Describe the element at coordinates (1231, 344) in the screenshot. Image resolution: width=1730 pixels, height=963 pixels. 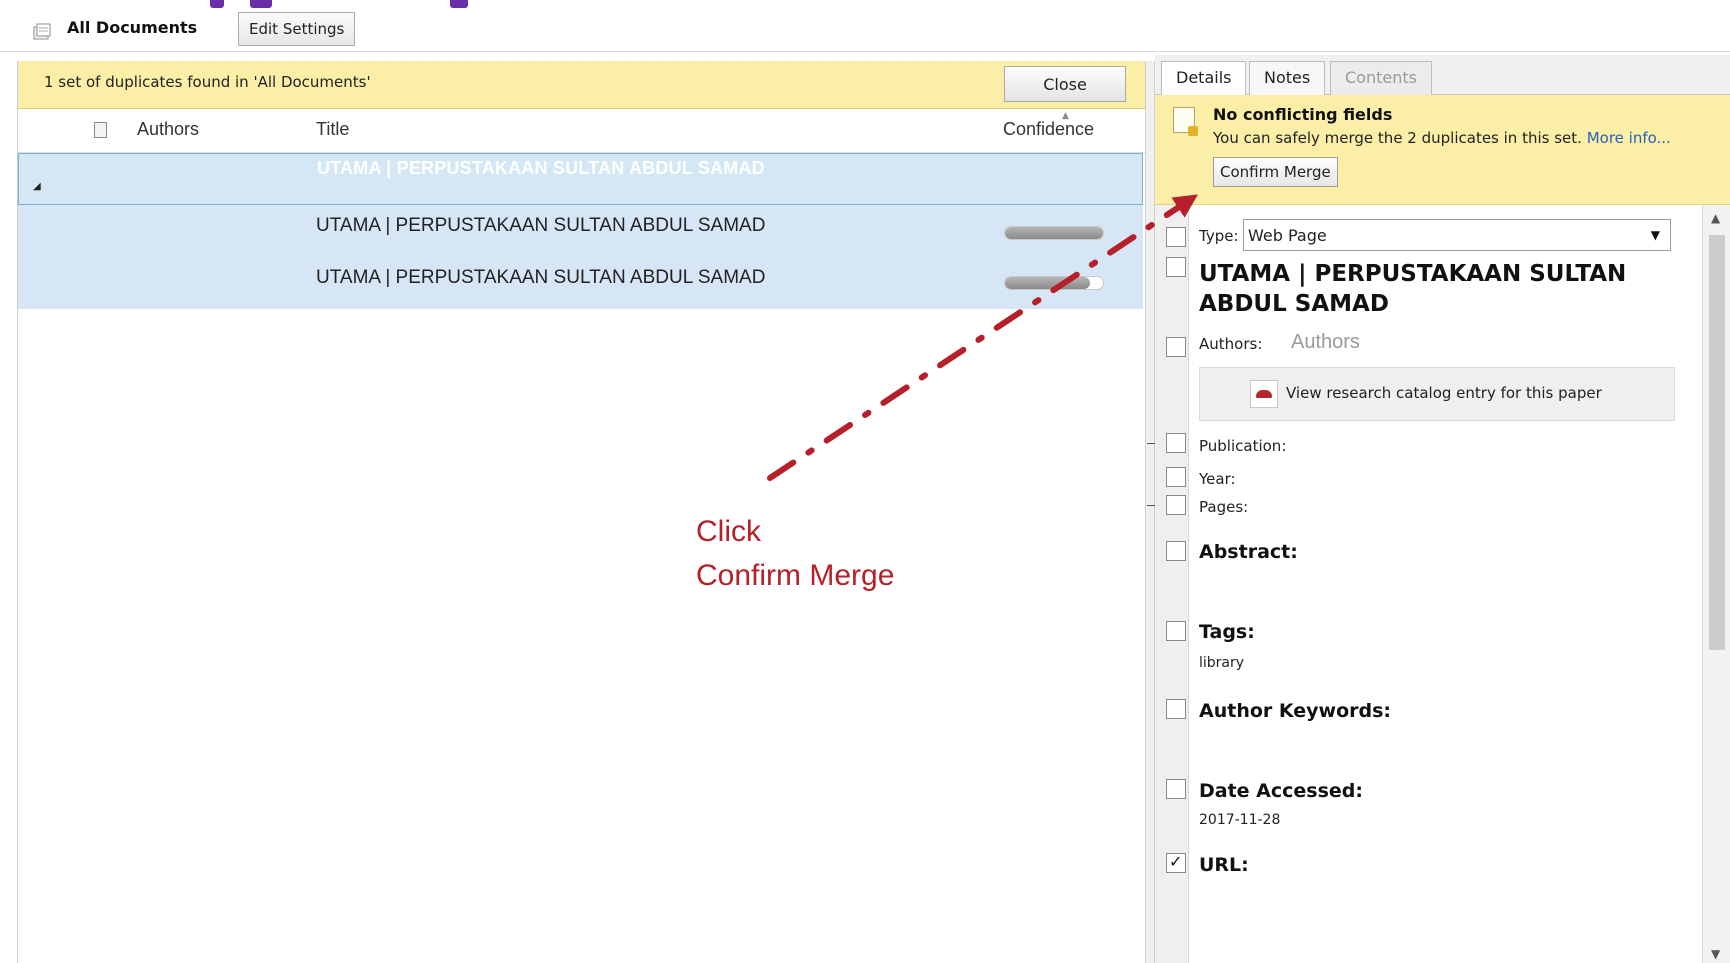
I see `authors-label: Authors:` at that location.